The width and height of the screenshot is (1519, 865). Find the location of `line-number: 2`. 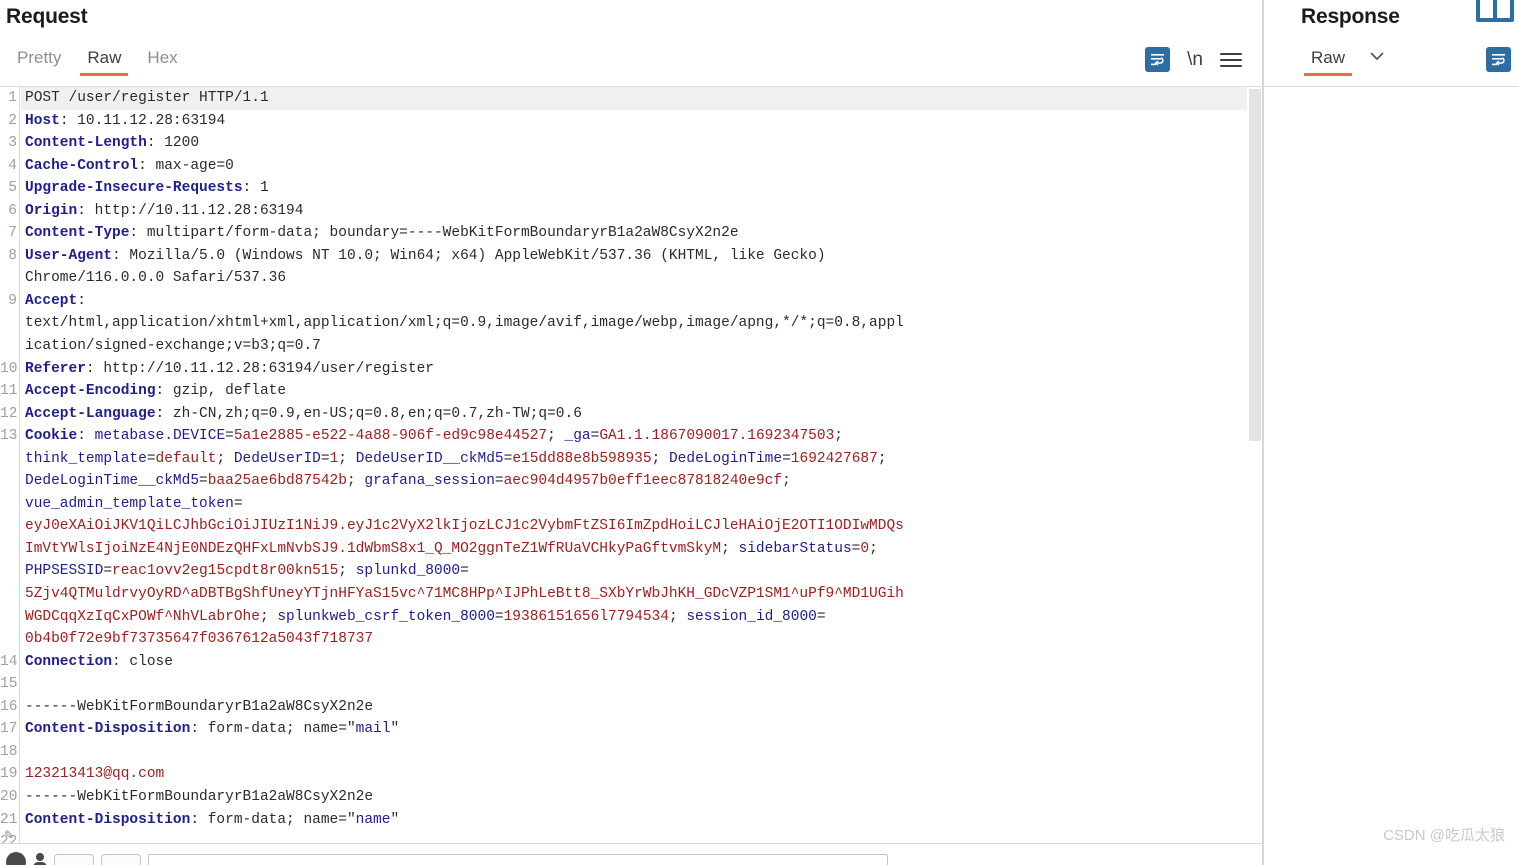

line-number: 2 is located at coordinates (12, 120).